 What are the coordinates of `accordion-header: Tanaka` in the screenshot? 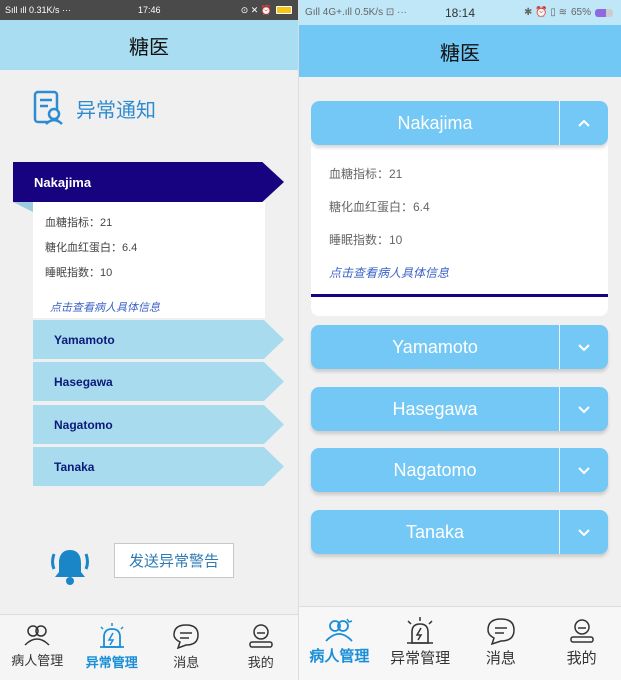 It's located at (459, 532).